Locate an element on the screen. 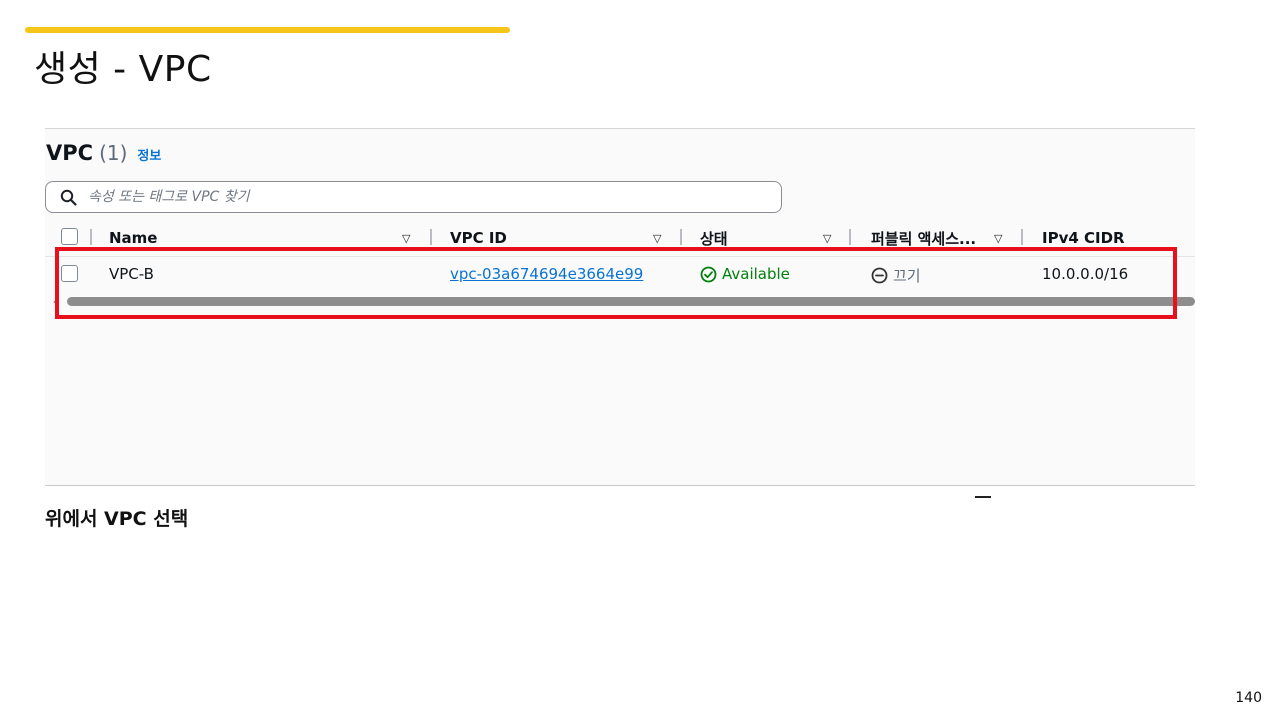 Image resolution: width=1280 pixels, height=720 pixels. slide-title: 생성 - VPC is located at coordinates (123, 69).